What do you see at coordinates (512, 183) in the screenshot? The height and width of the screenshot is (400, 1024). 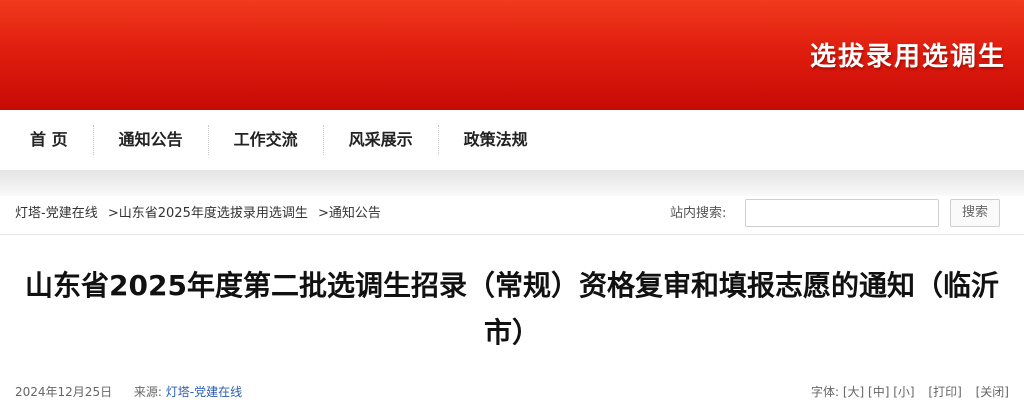 I see `nav-divider-band` at bounding box center [512, 183].